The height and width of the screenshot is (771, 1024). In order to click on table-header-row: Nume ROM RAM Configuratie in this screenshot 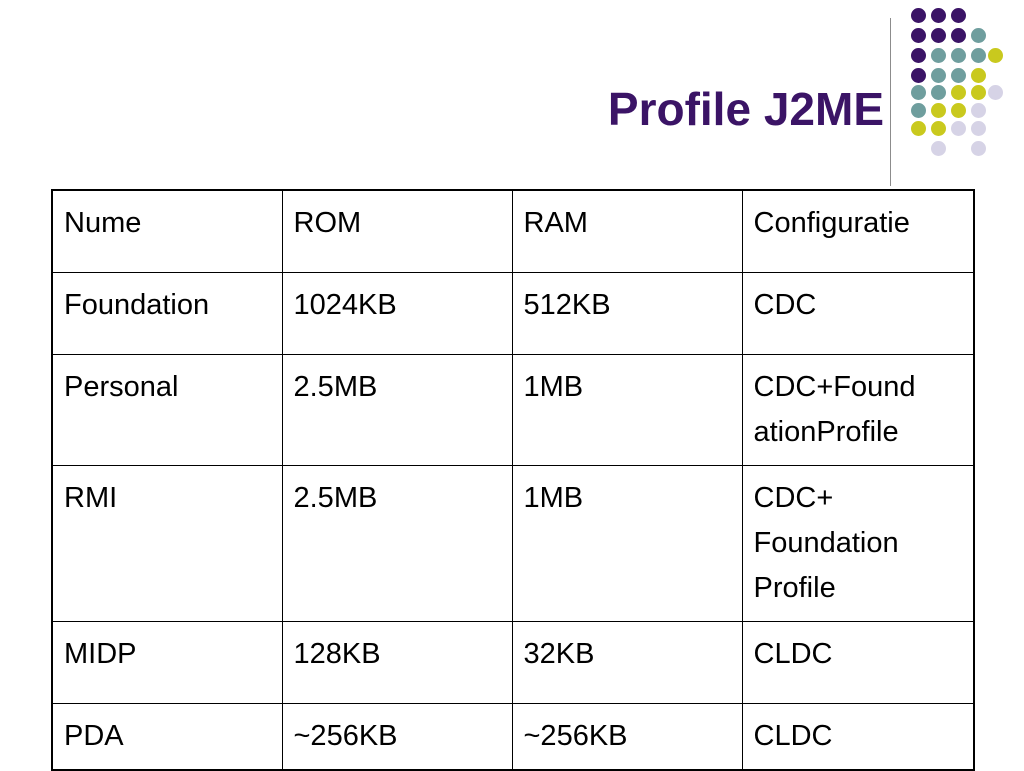, I will do `click(513, 231)`.